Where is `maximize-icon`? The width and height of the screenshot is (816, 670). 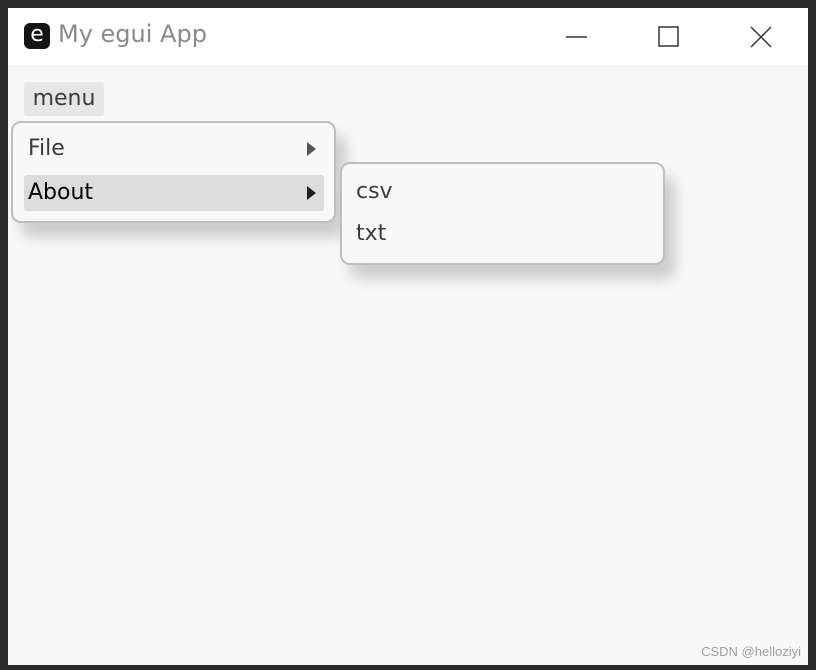 maximize-icon is located at coordinates (668, 36).